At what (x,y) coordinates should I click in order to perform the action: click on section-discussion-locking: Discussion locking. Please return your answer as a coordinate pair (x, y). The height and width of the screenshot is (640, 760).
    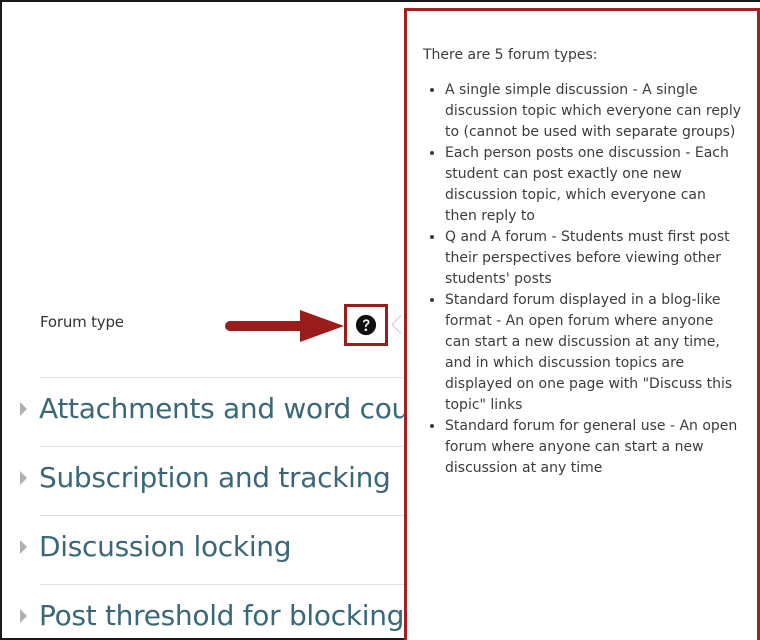
    Looking at the image, I should click on (156, 546).